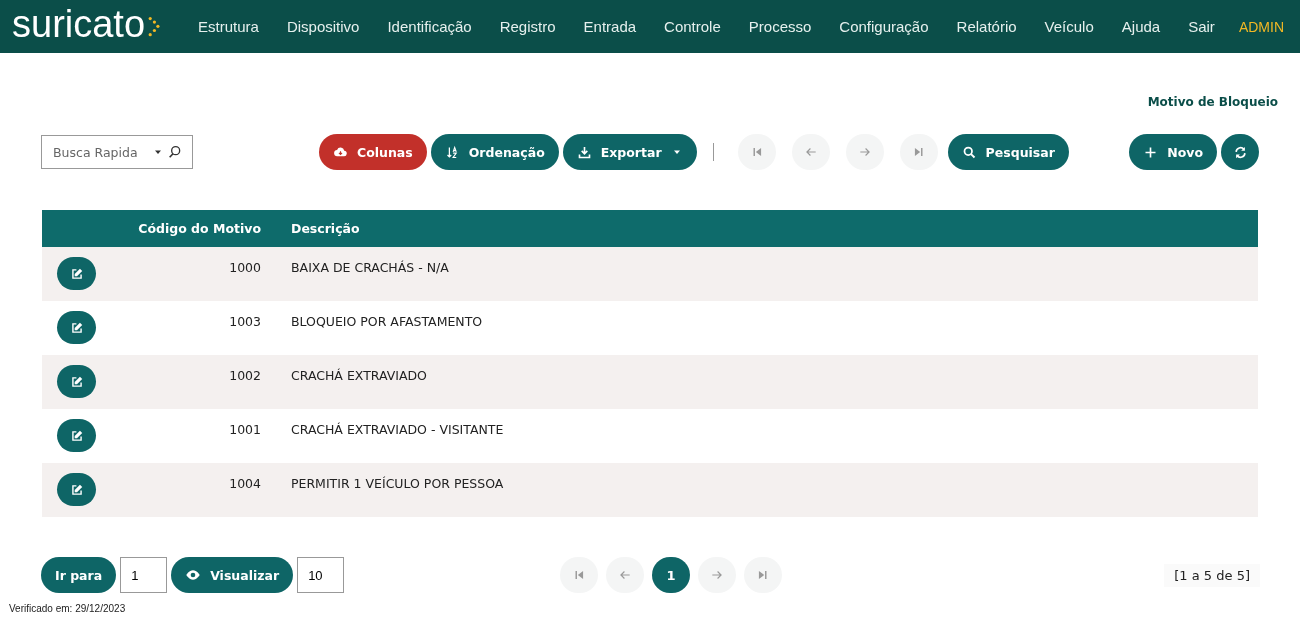  What do you see at coordinates (1201, 26) in the screenshot?
I see `nav-menu-item: Sair` at bounding box center [1201, 26].